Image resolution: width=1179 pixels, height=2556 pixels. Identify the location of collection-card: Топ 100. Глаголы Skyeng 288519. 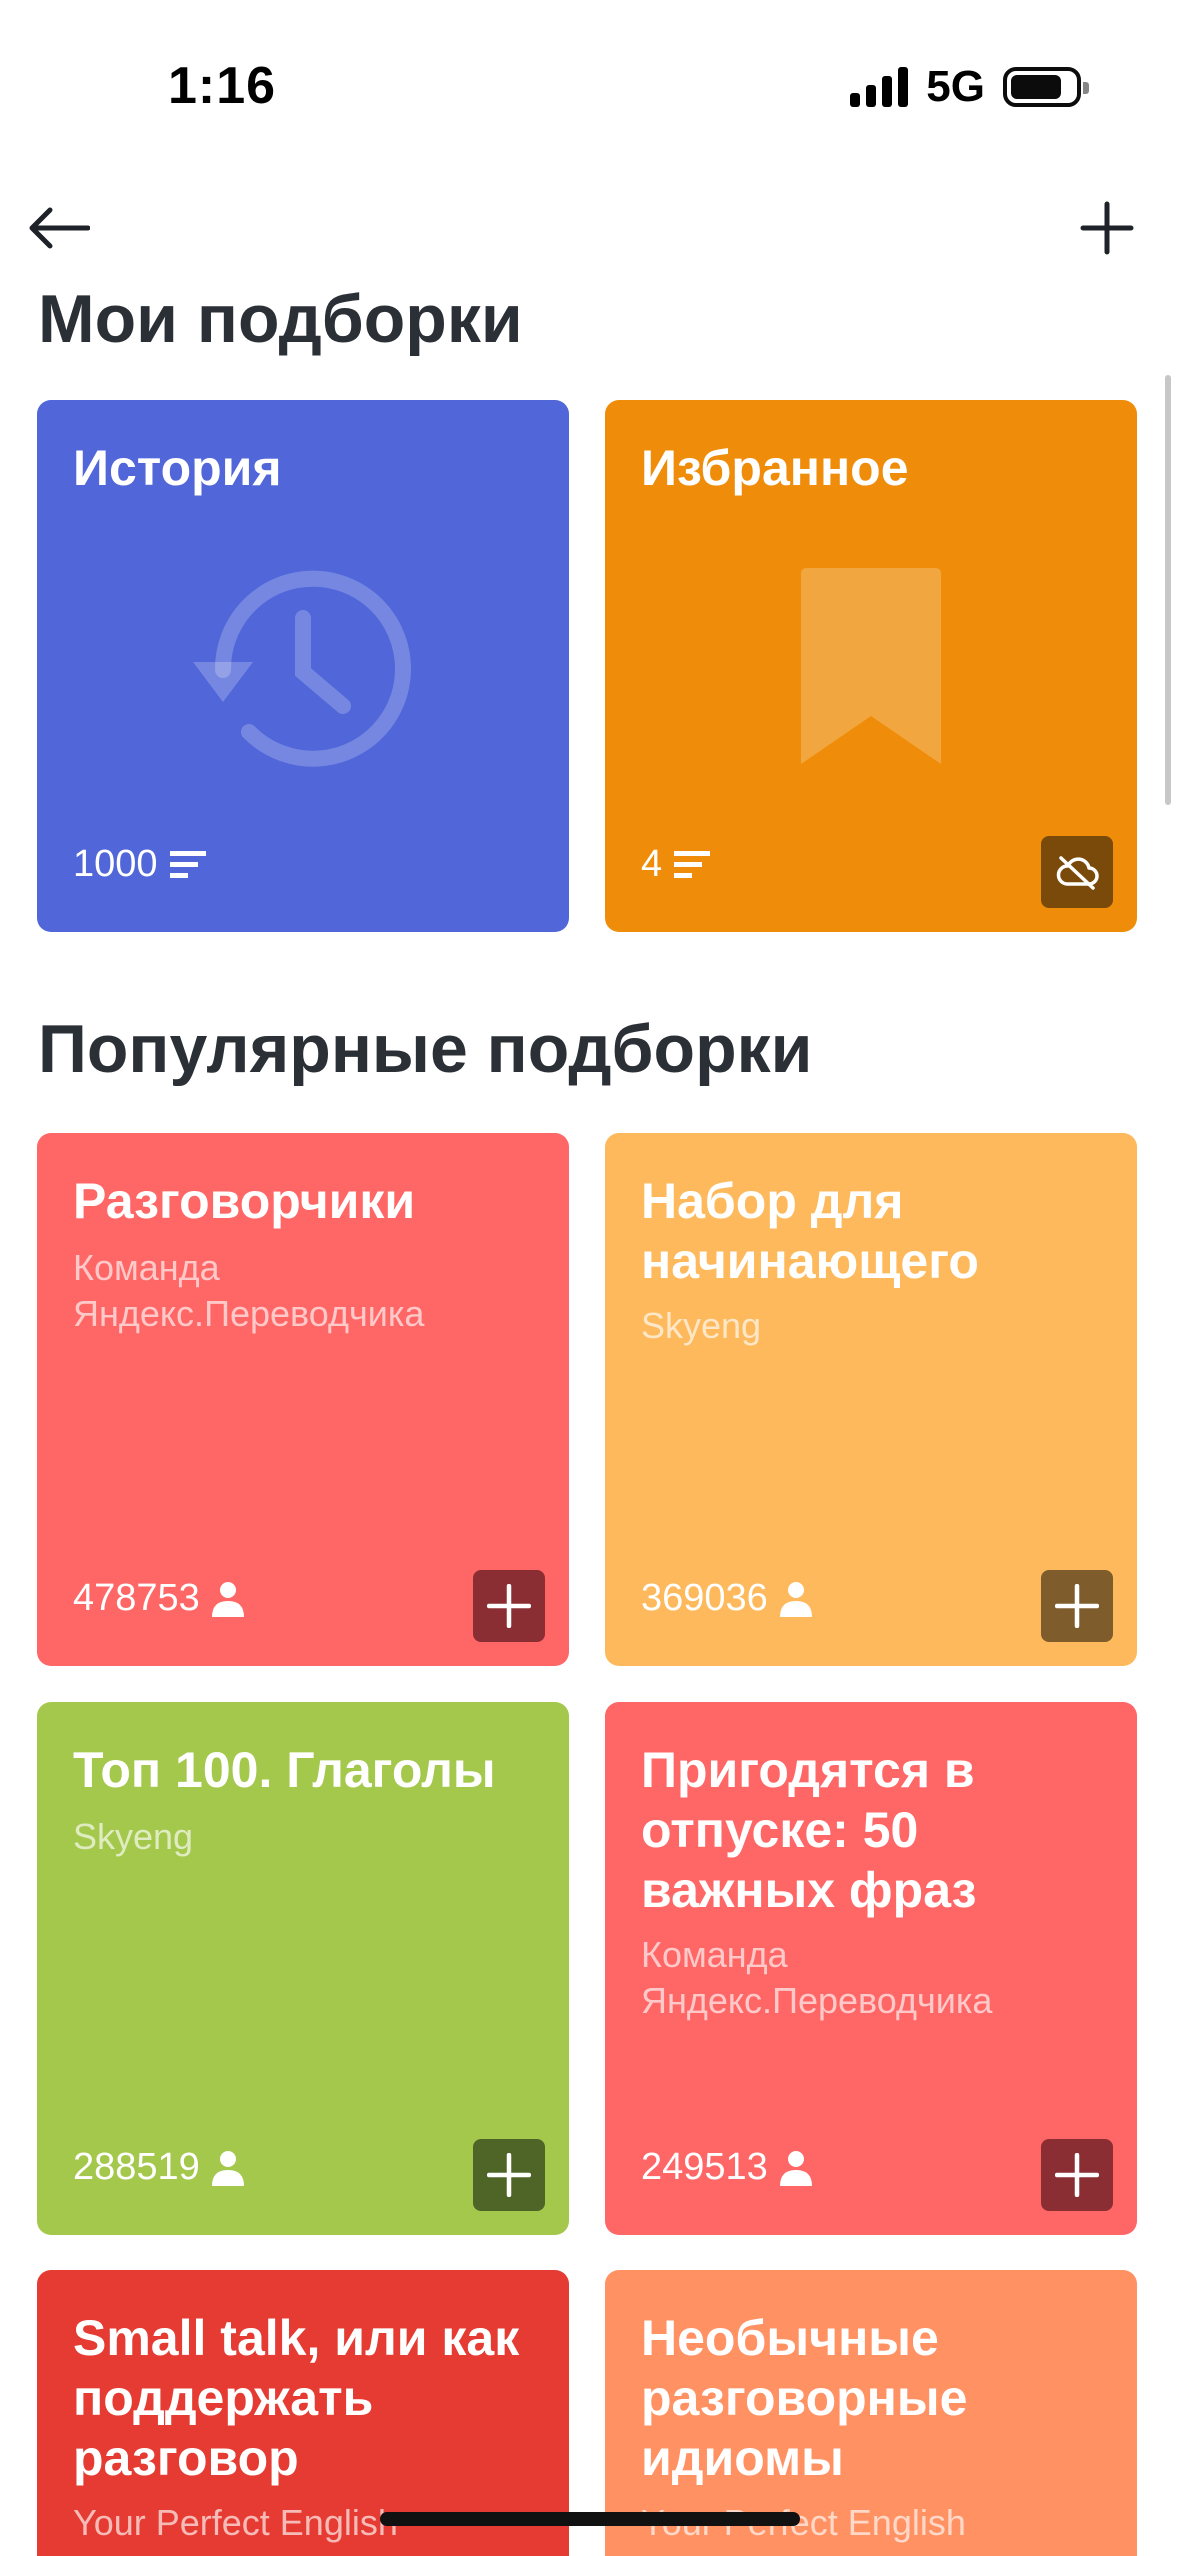
(303, 1968).